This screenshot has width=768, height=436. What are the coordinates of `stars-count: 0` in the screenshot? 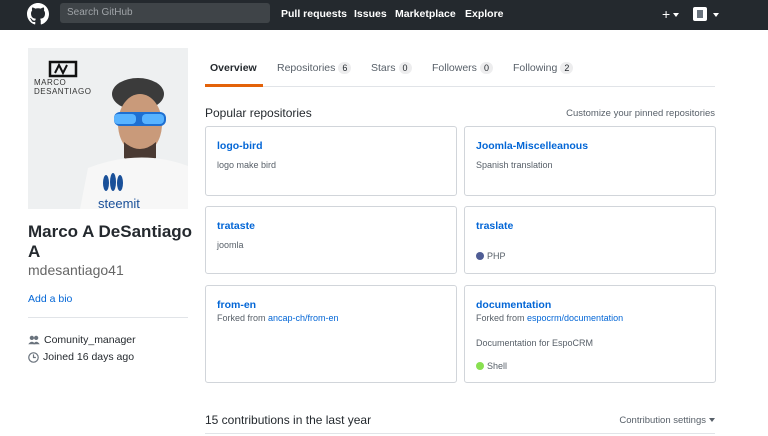 It's located at (405, 68).